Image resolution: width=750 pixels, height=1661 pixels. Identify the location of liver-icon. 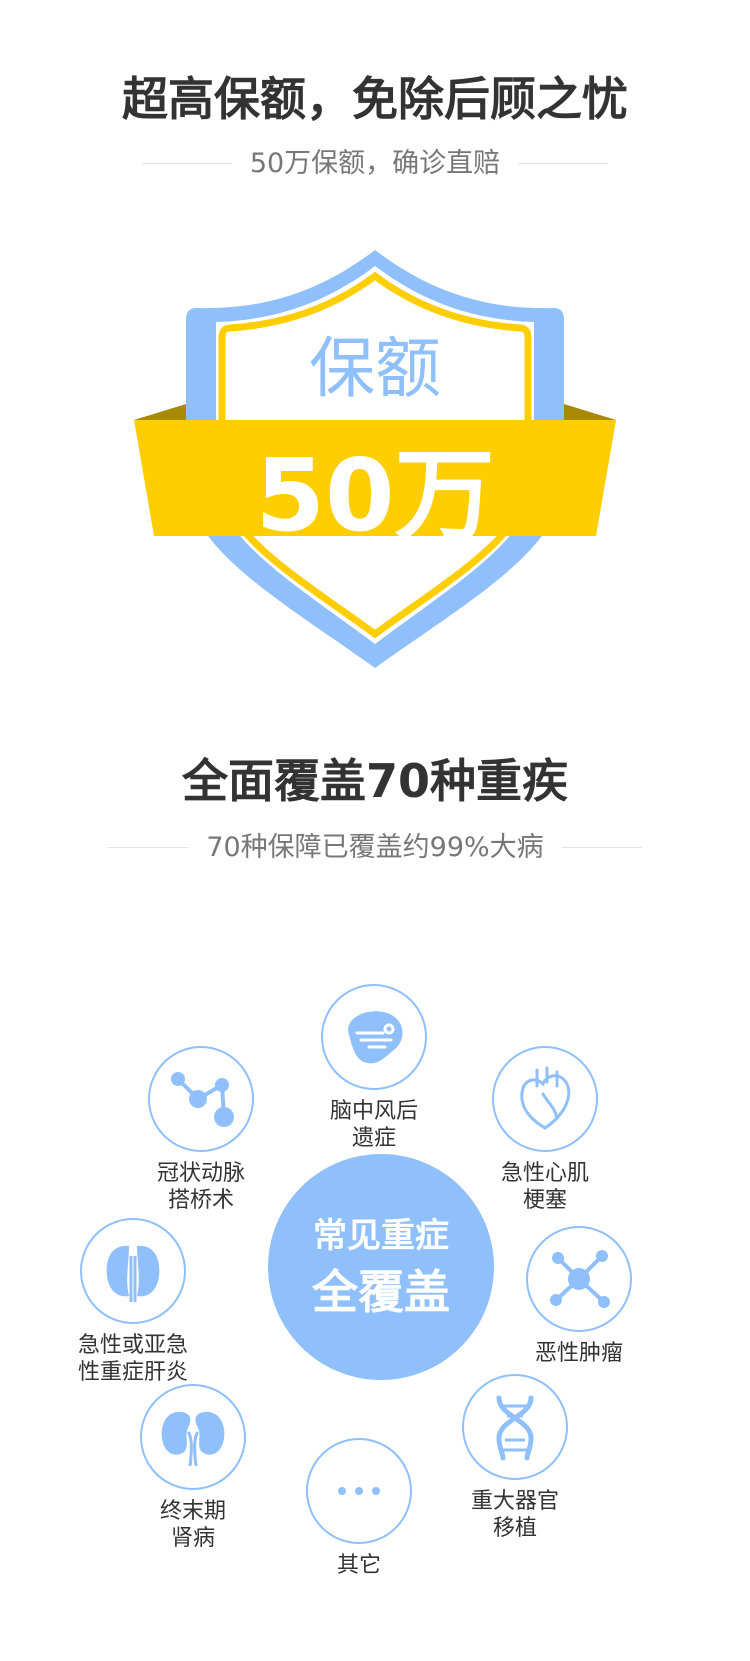
(133, 1271).